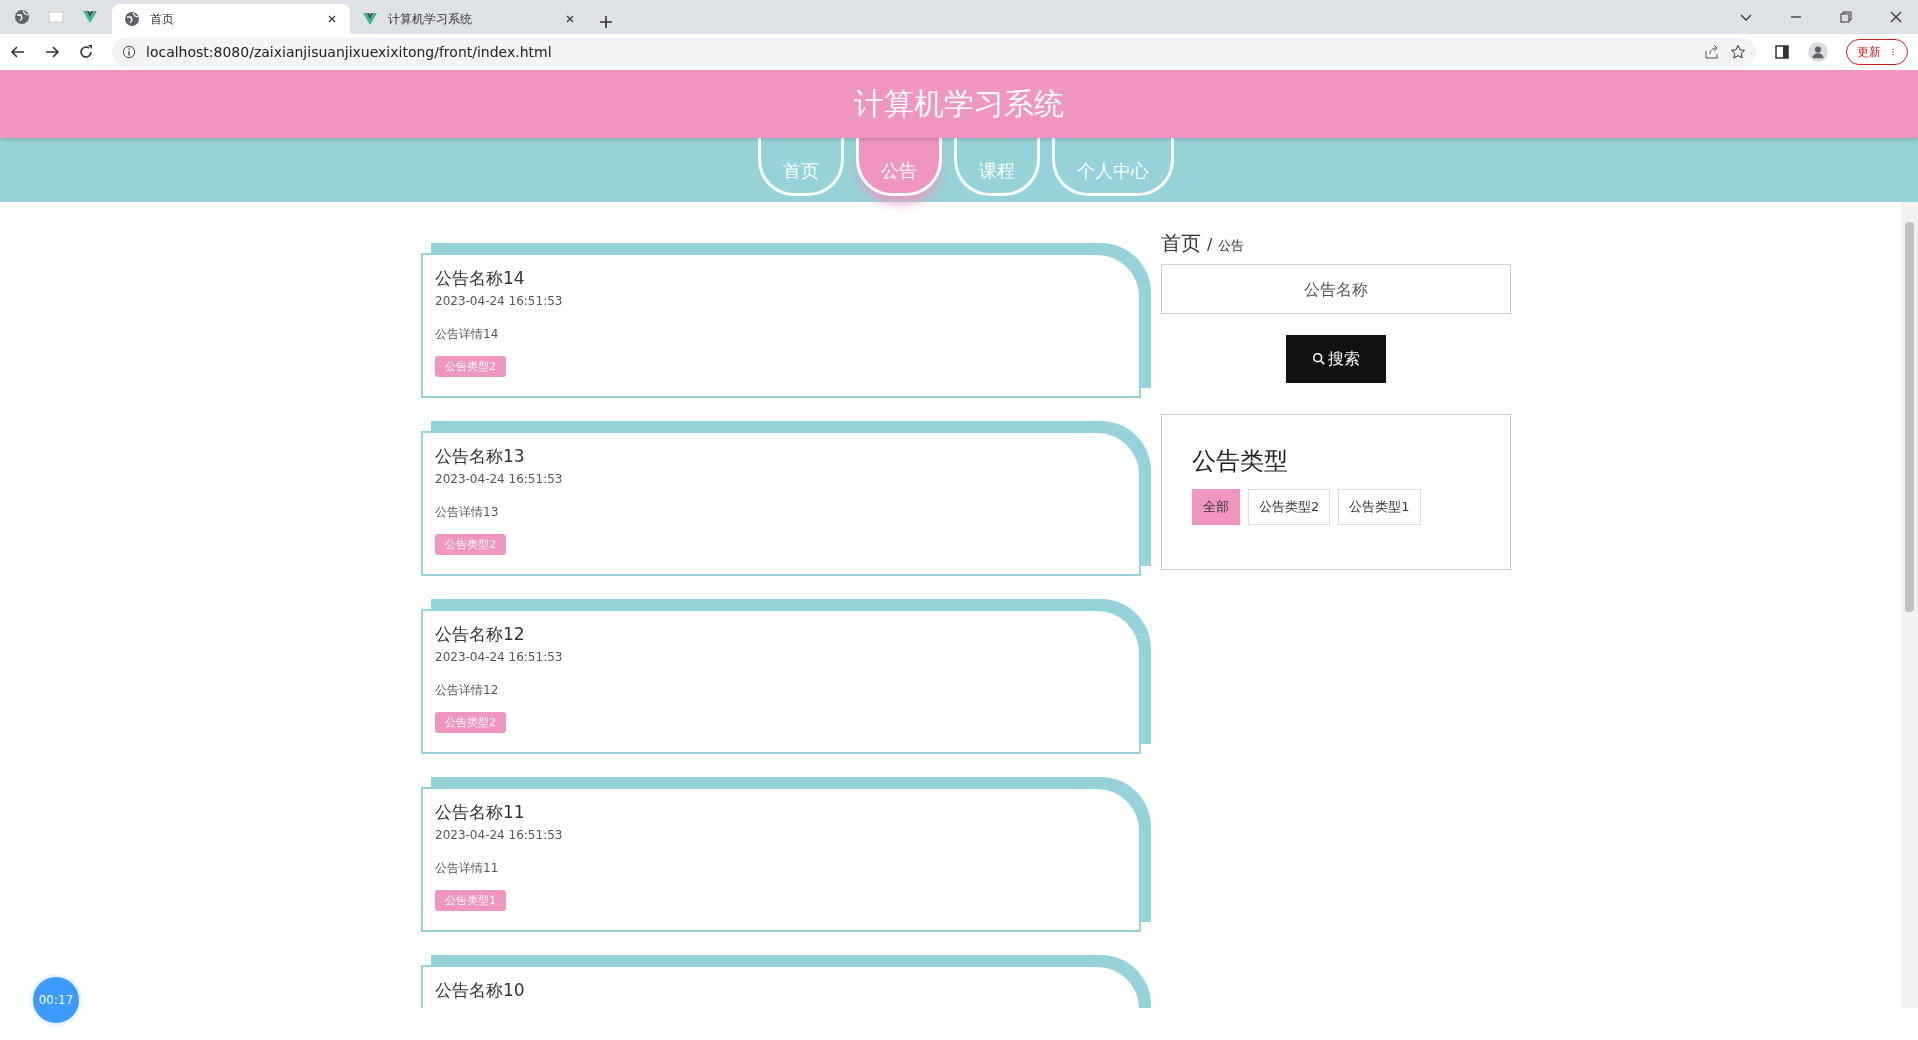  Describe the element at coordinates (480, 634) in the screenshot. I see `notice-title: 公告名称12` at that location.